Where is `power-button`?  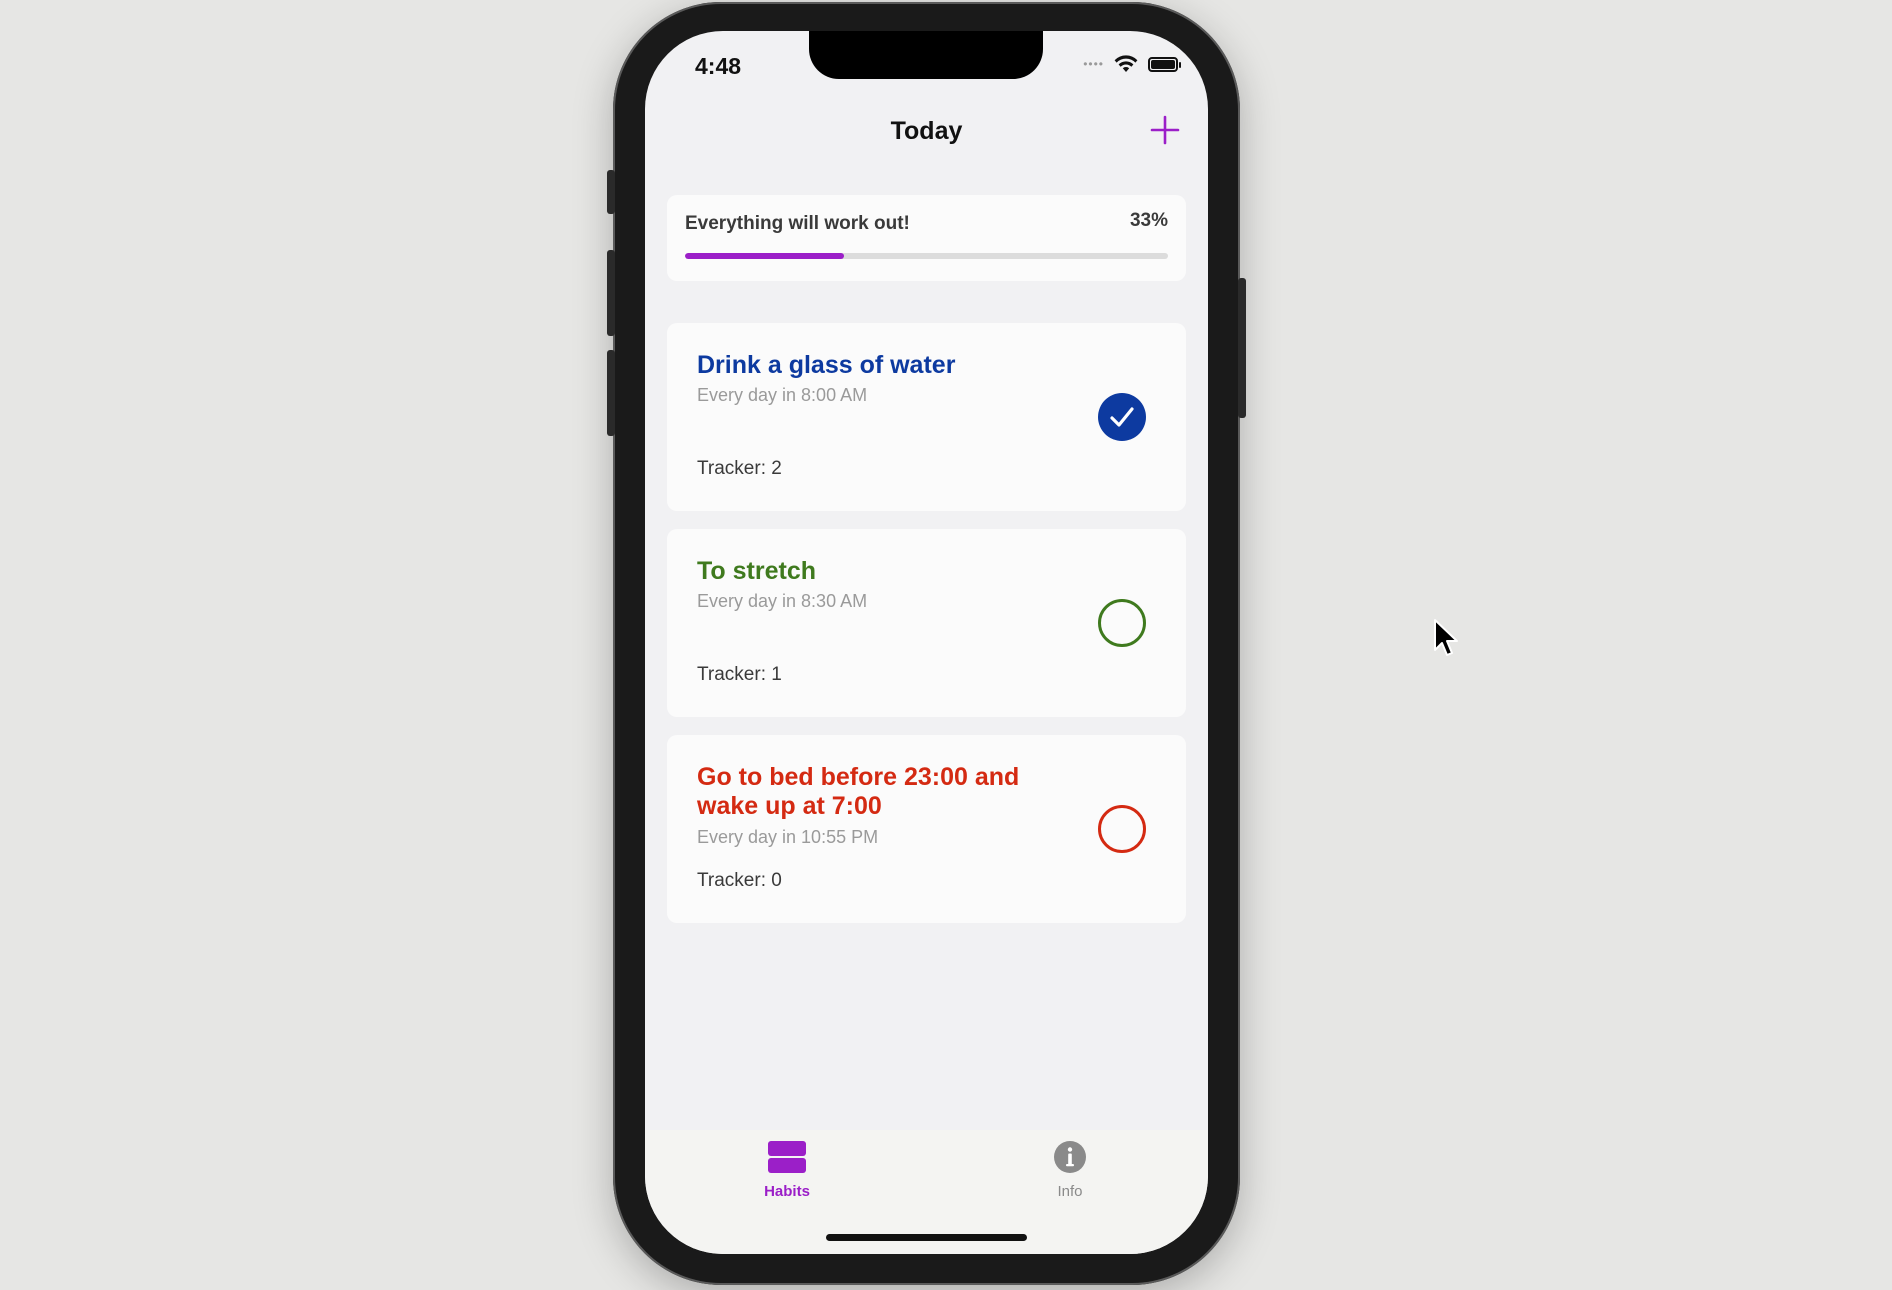 power-button is located at coordinates (1242, 348).